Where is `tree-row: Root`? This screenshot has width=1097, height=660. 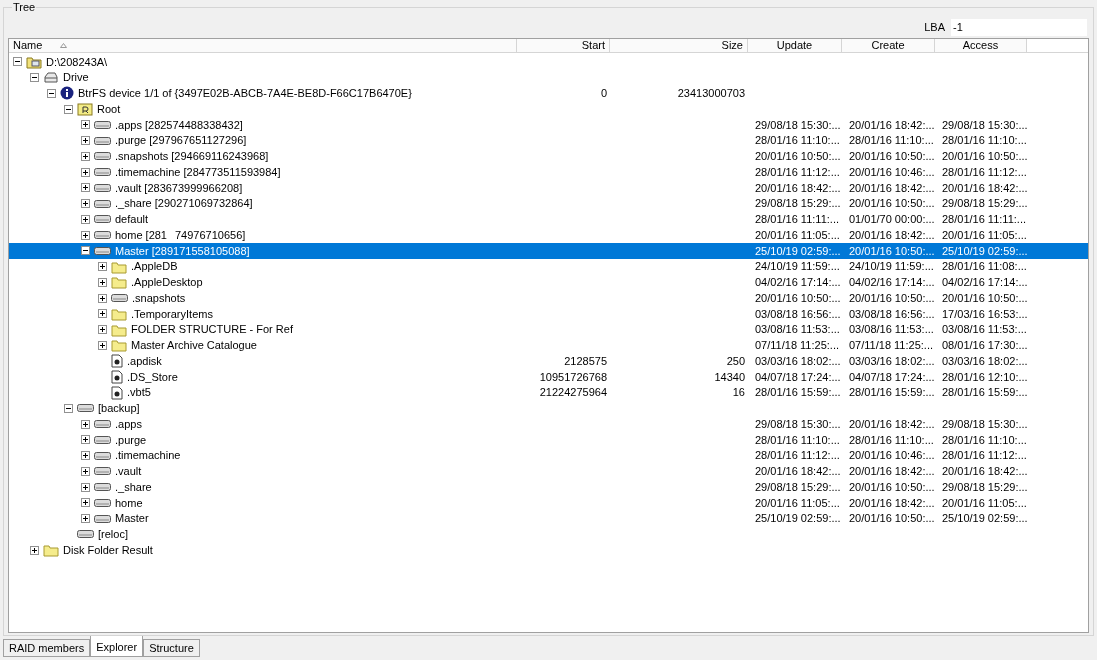
tree-row: Root is located at coordinates (548, 109).